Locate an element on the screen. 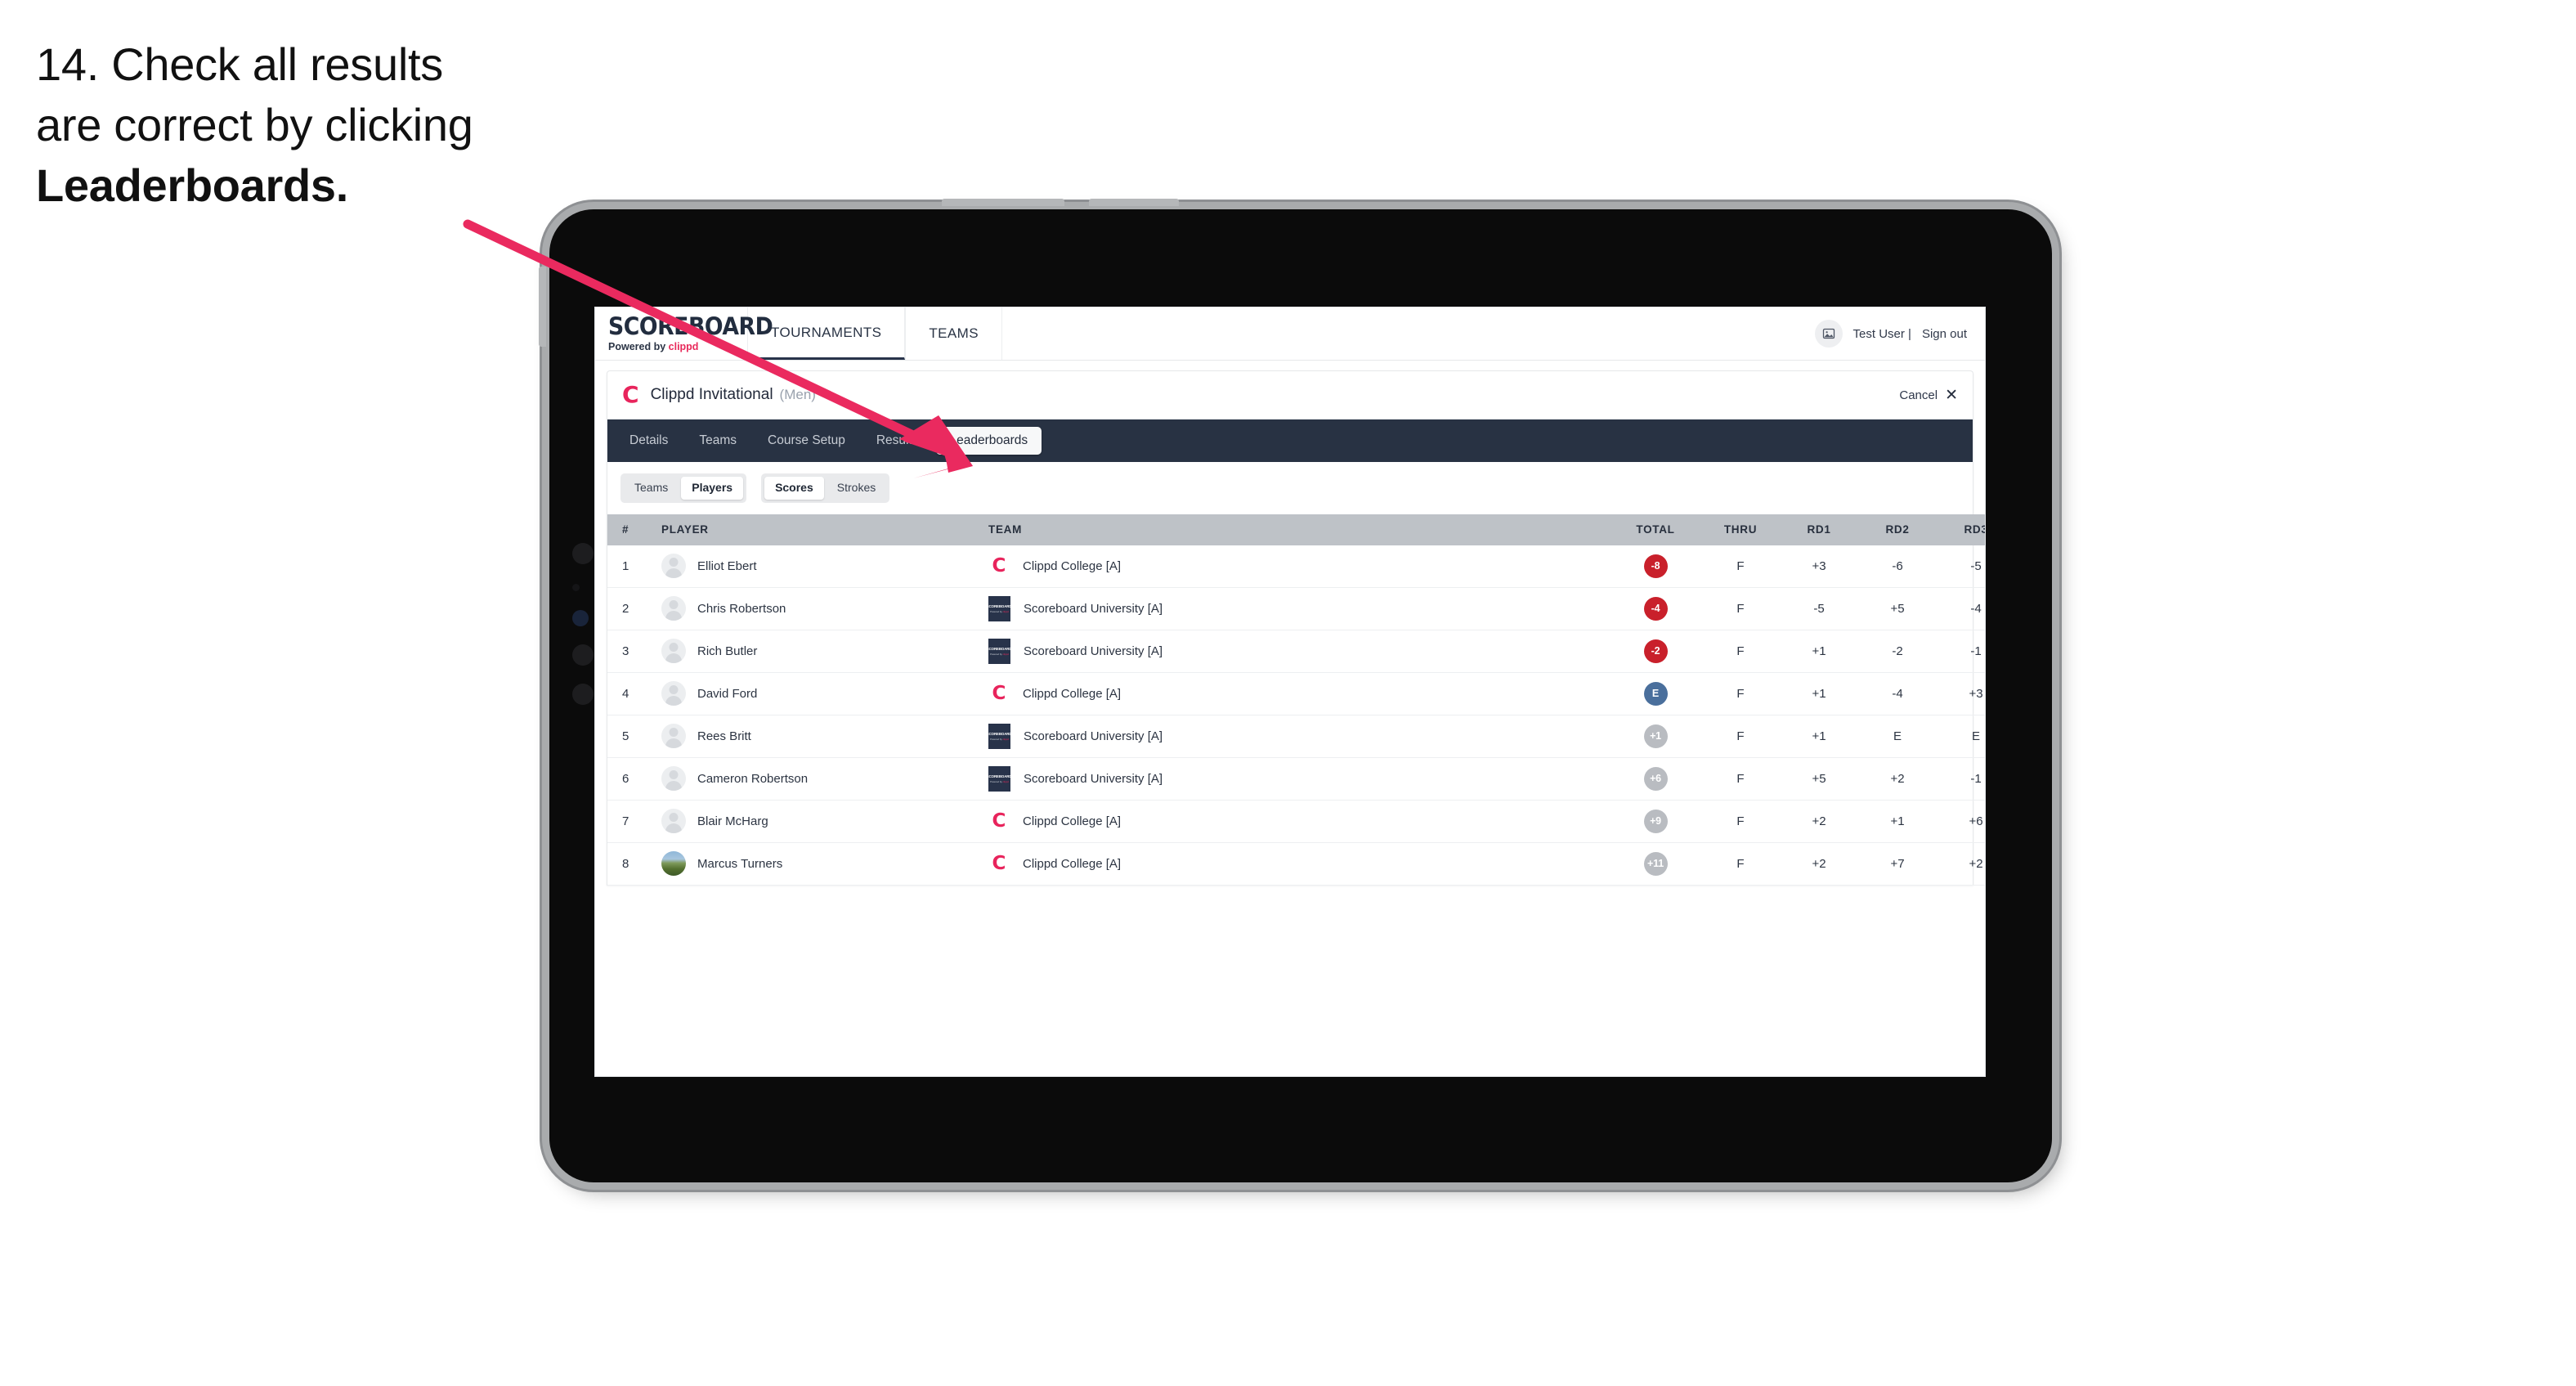 The image size is (2576, 1386). cell-total: +9 is located at coordinates (1656, 821).